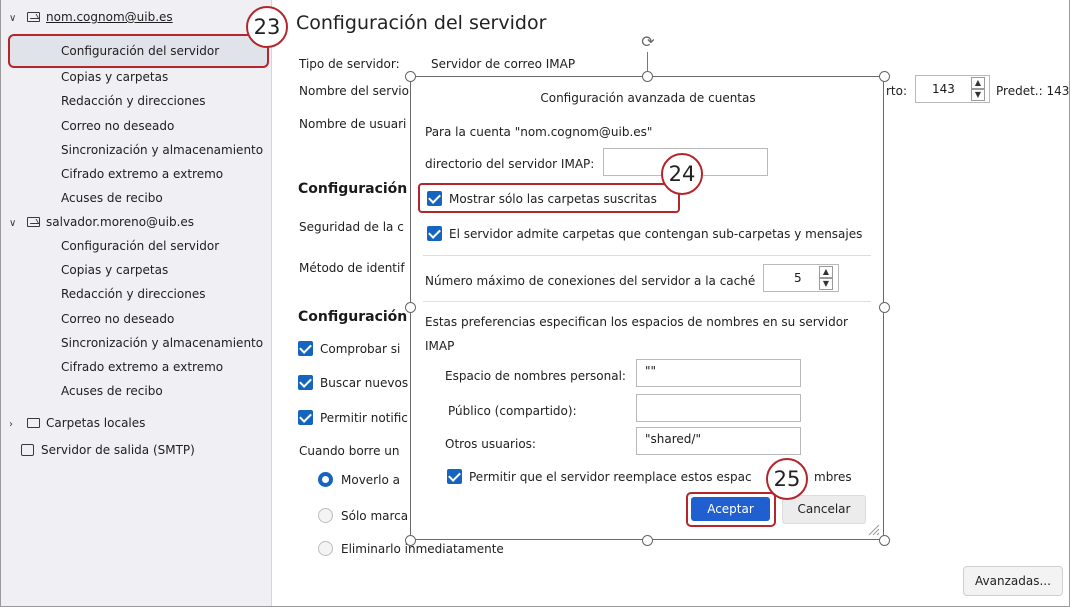  Describe the element at coordinates (351, 227) in the screenshot. I see `connection-security-label: Seguridad de la c` at that location.